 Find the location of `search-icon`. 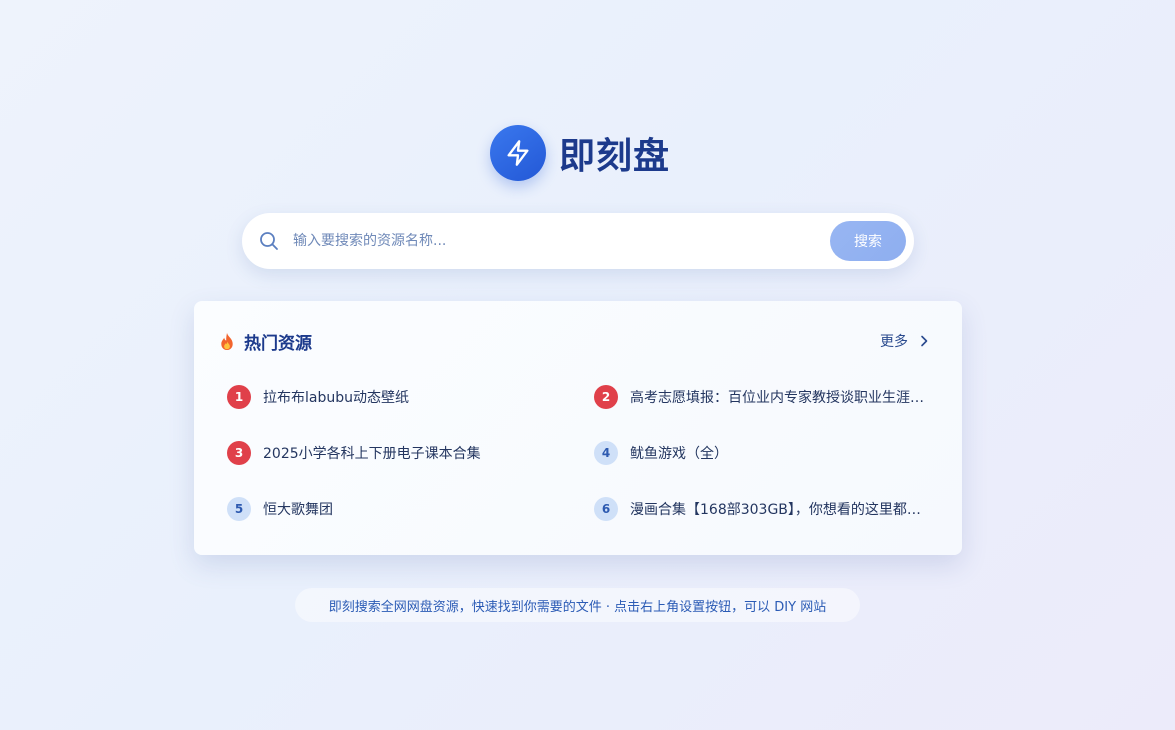

search-icon is located at coordinates (269, 241).